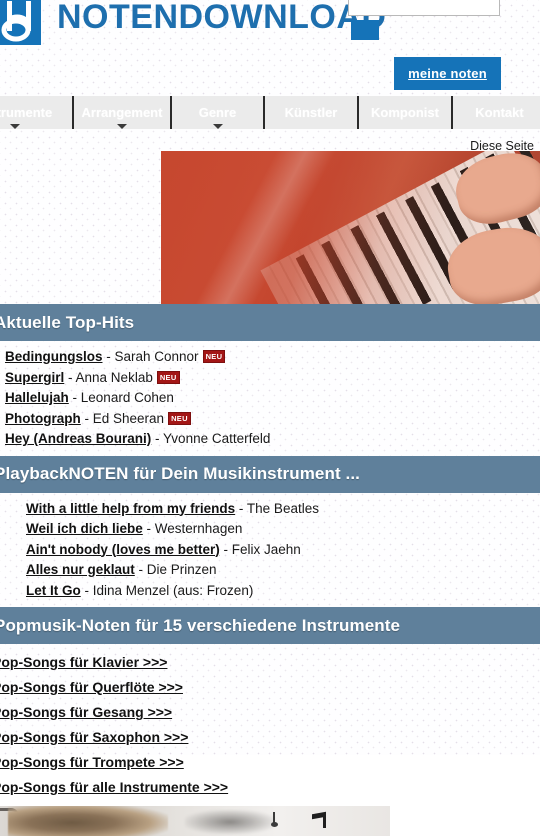 Image resolution: width=540 pixels, height=836 pixels. What do you see at coordinates (78, 438) in the screenshot?
I see `song-title-link: Hey (Andreas Bourani)` at bounding box center [78, 438].